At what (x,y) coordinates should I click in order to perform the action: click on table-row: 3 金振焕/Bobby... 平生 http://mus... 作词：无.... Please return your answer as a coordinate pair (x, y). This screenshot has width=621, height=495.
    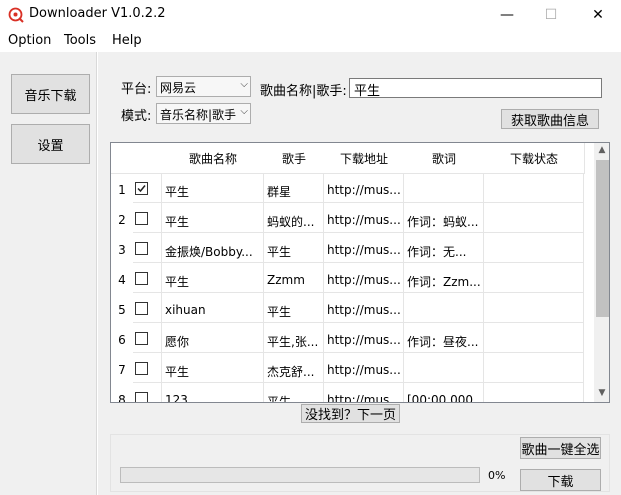
    Looking at the image, I should click on (352, 248).